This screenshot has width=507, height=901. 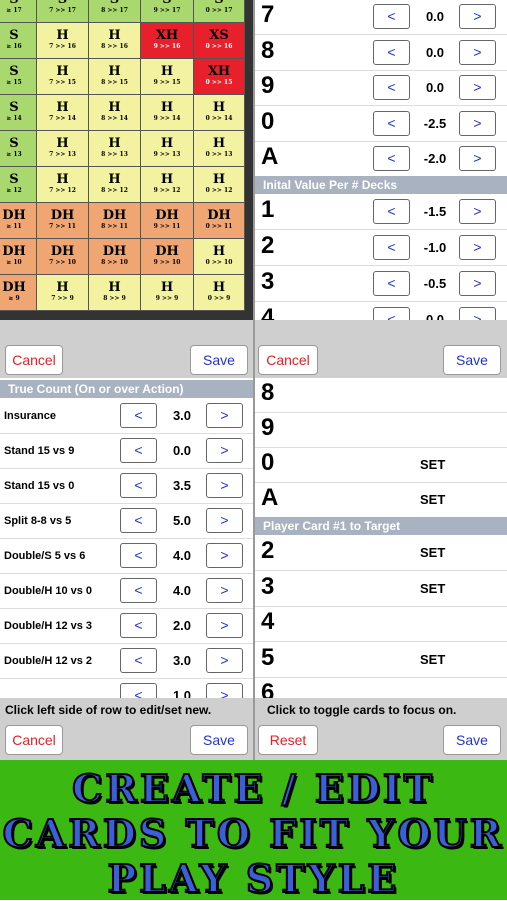 I want to click on grid-cell: DH 7 >> 11, so click(x=63, y=221).